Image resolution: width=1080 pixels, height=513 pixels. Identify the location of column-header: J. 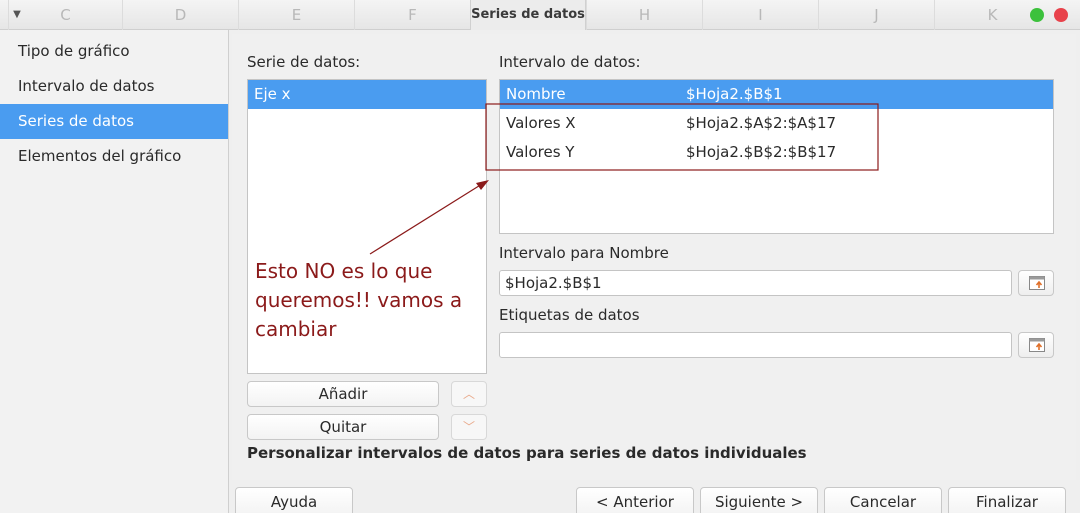
(876, 15).